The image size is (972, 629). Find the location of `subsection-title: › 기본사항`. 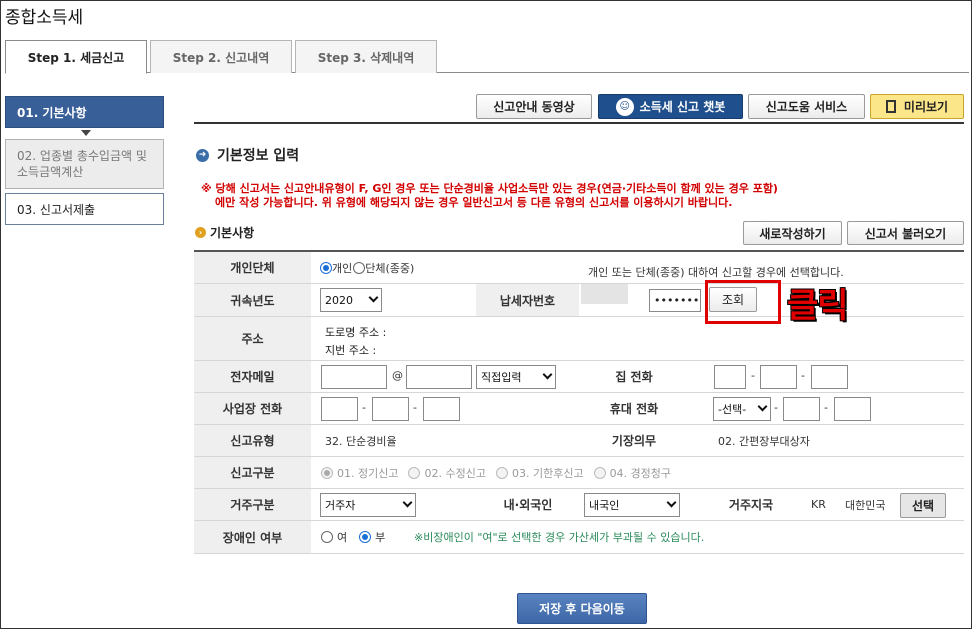

subsection-title: › 기본사항 is located at coordinates (224, 232).